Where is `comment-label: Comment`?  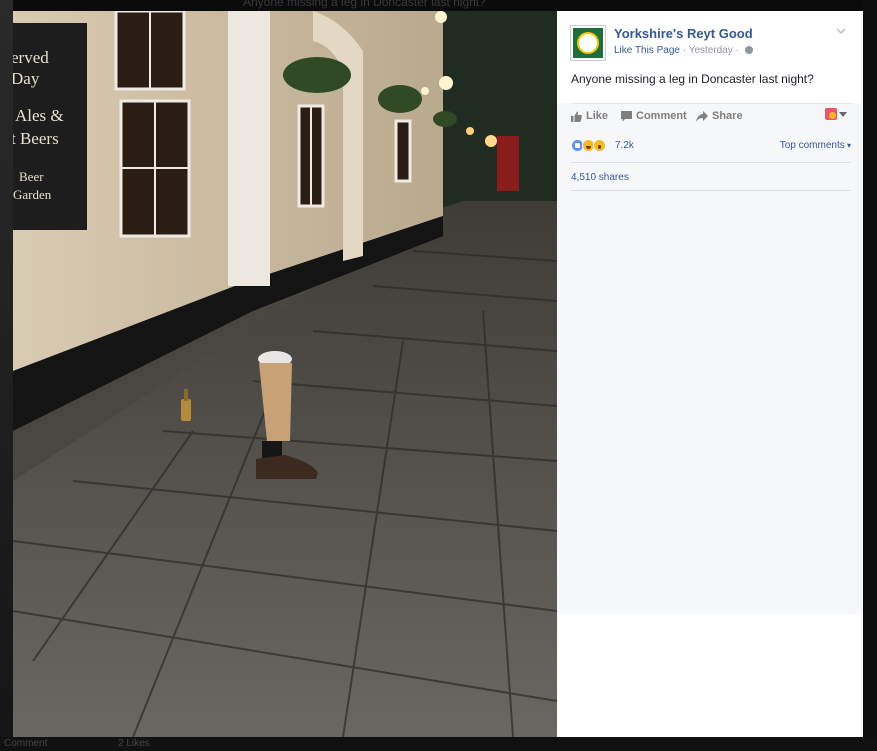
comment-label: Comment is located at coordinates (661, 116).